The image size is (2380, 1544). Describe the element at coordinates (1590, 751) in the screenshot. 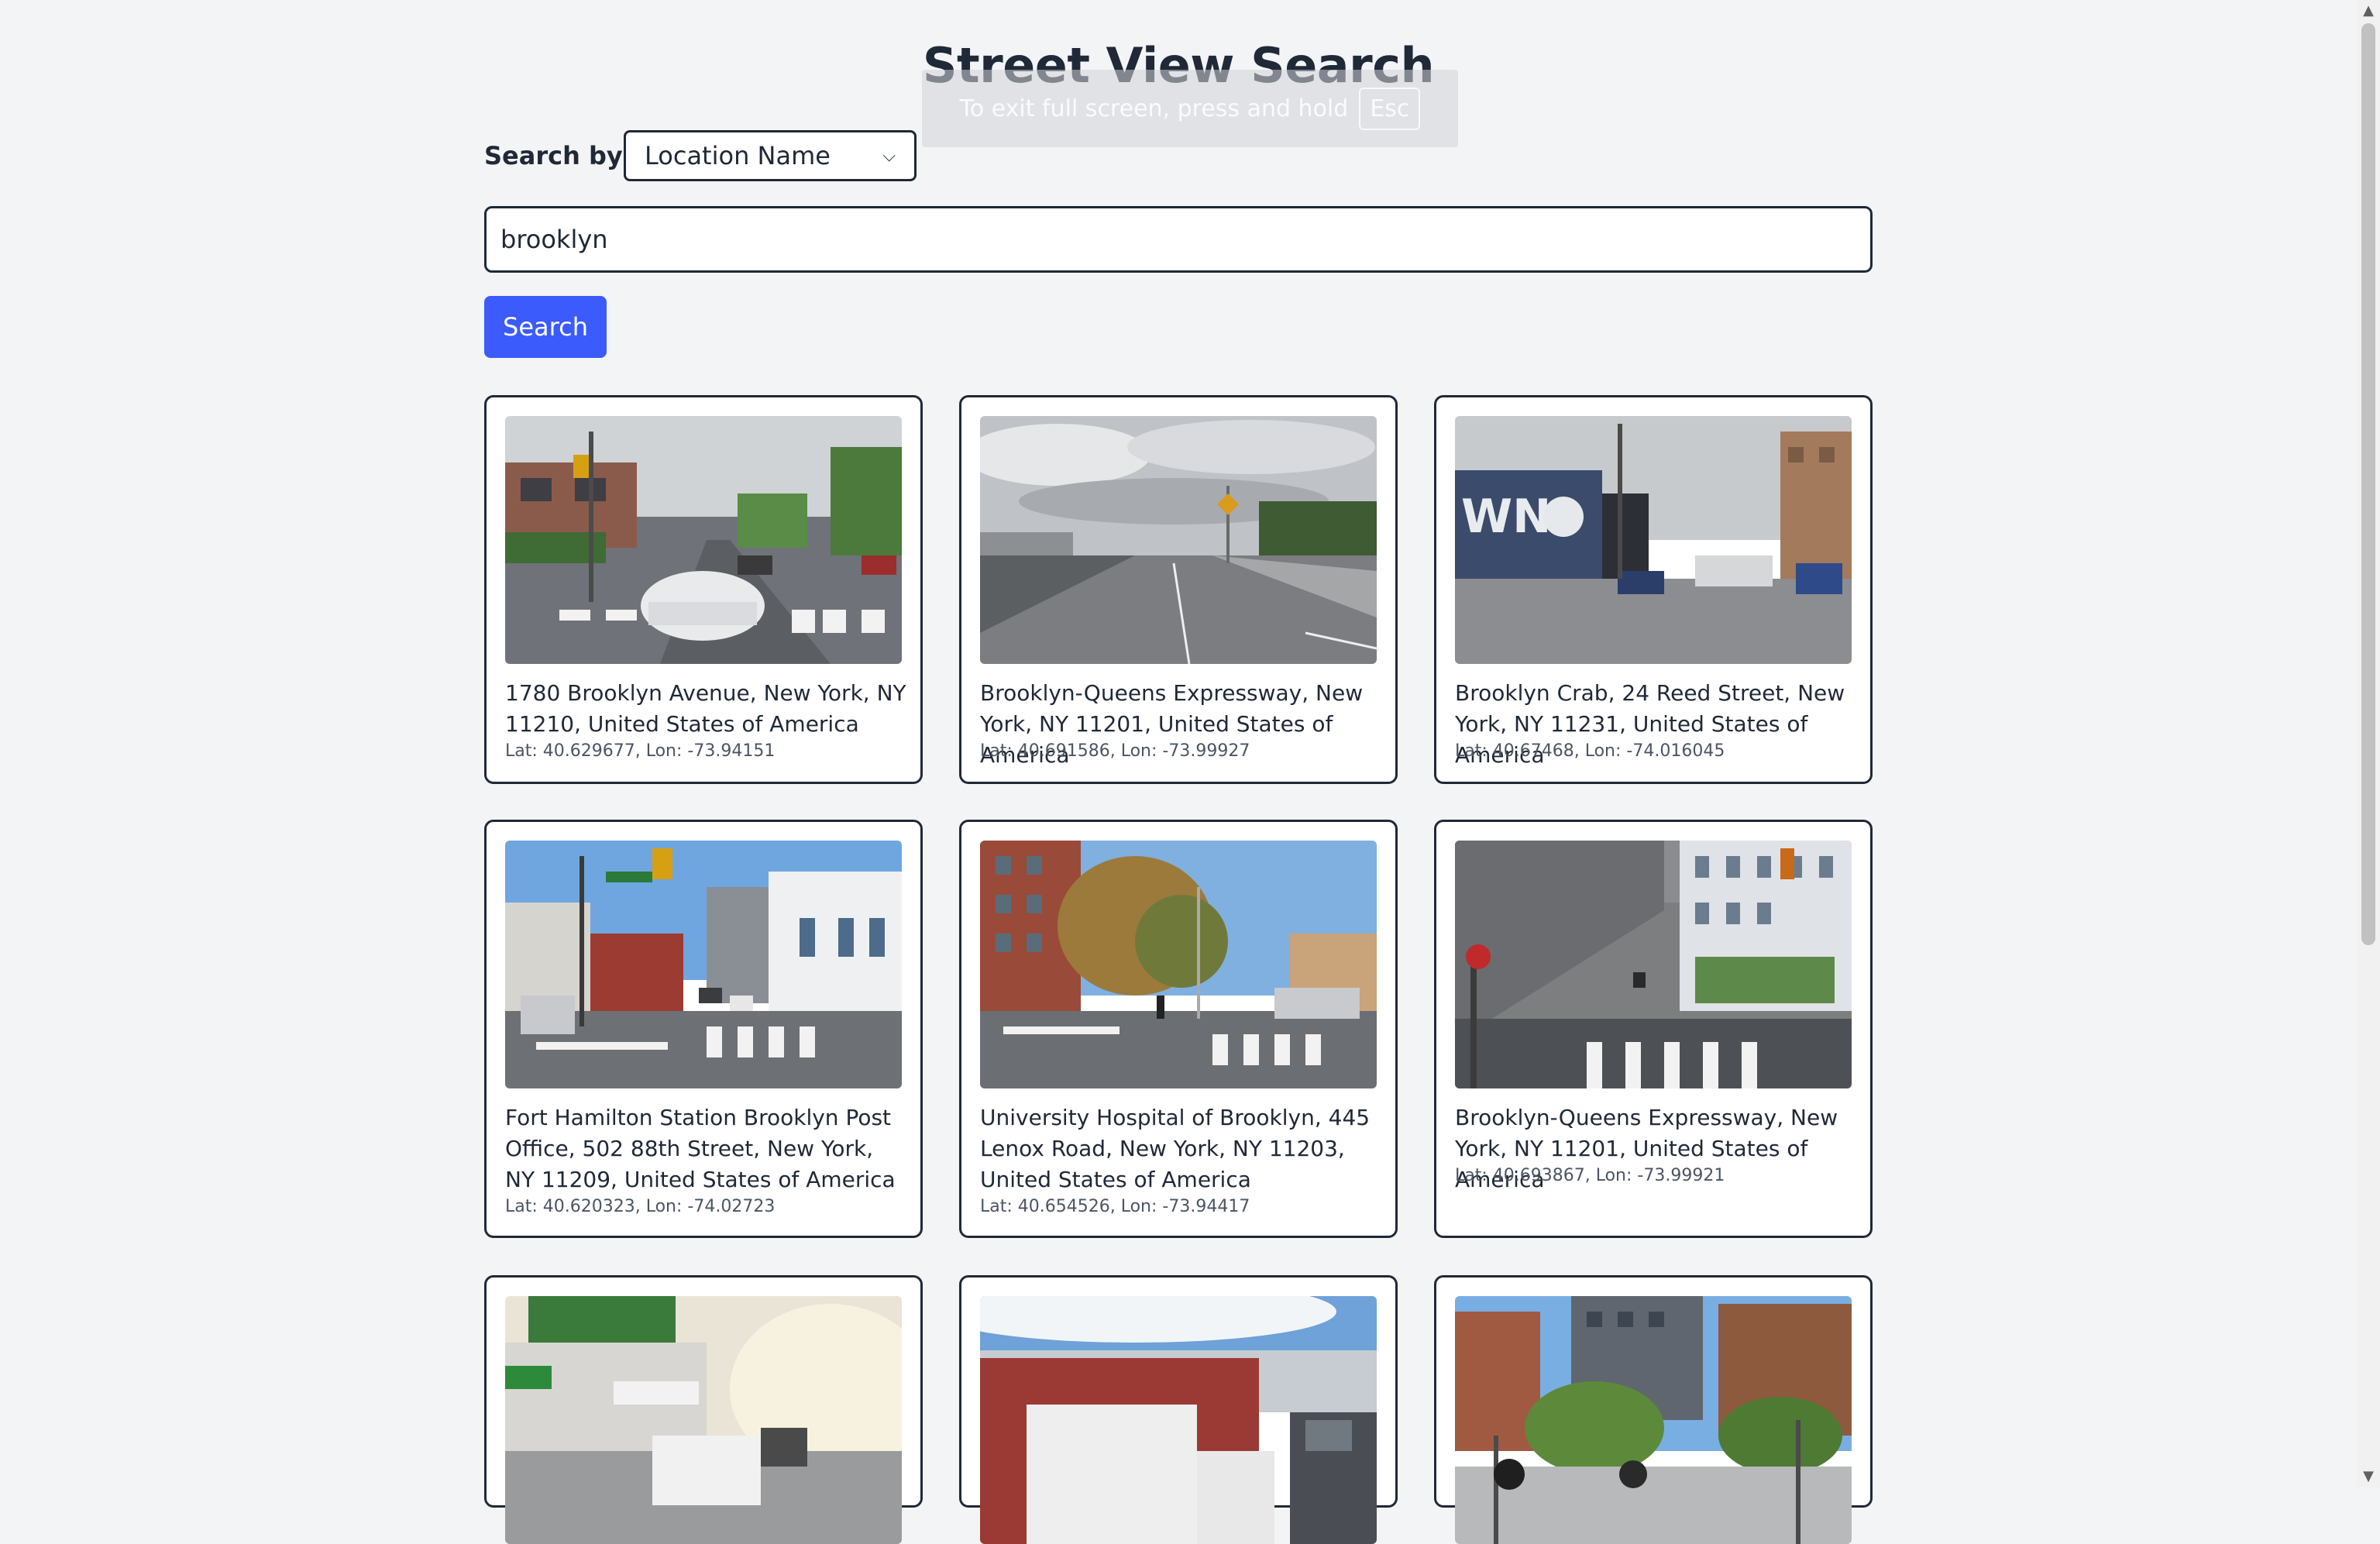

I see `result-coords: Lat: 40.67468, Lon: -74.016045` at that location.